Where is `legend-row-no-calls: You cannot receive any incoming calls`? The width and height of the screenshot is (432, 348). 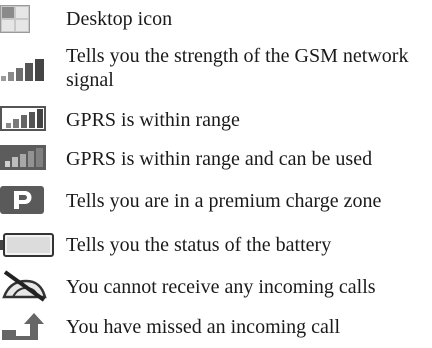
legend-row-no-calls: You cannot receive any incoming calls is located at coordinates (216, 286).